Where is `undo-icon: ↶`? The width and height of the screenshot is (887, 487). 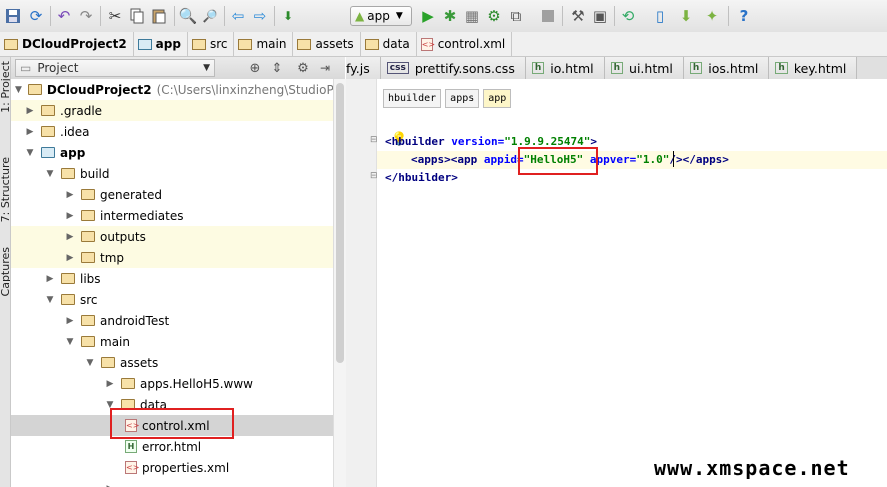
undo-icon: ↶ is located at coordinates (64, 16).